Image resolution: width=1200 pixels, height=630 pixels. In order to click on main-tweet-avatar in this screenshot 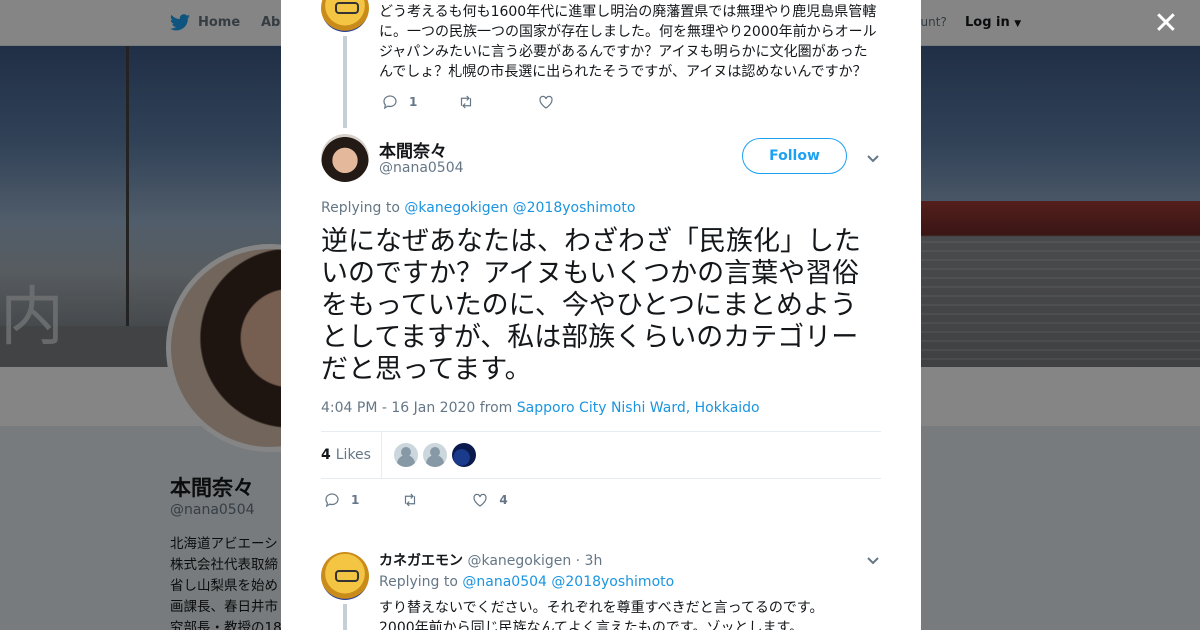, I will do `click(345, 158)`.